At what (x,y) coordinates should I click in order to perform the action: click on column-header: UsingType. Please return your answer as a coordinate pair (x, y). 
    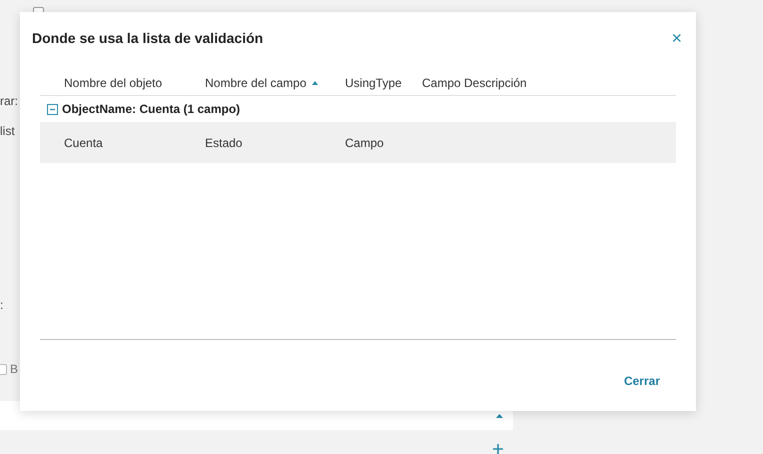
    Looking at the image, I should click on (373, 83).